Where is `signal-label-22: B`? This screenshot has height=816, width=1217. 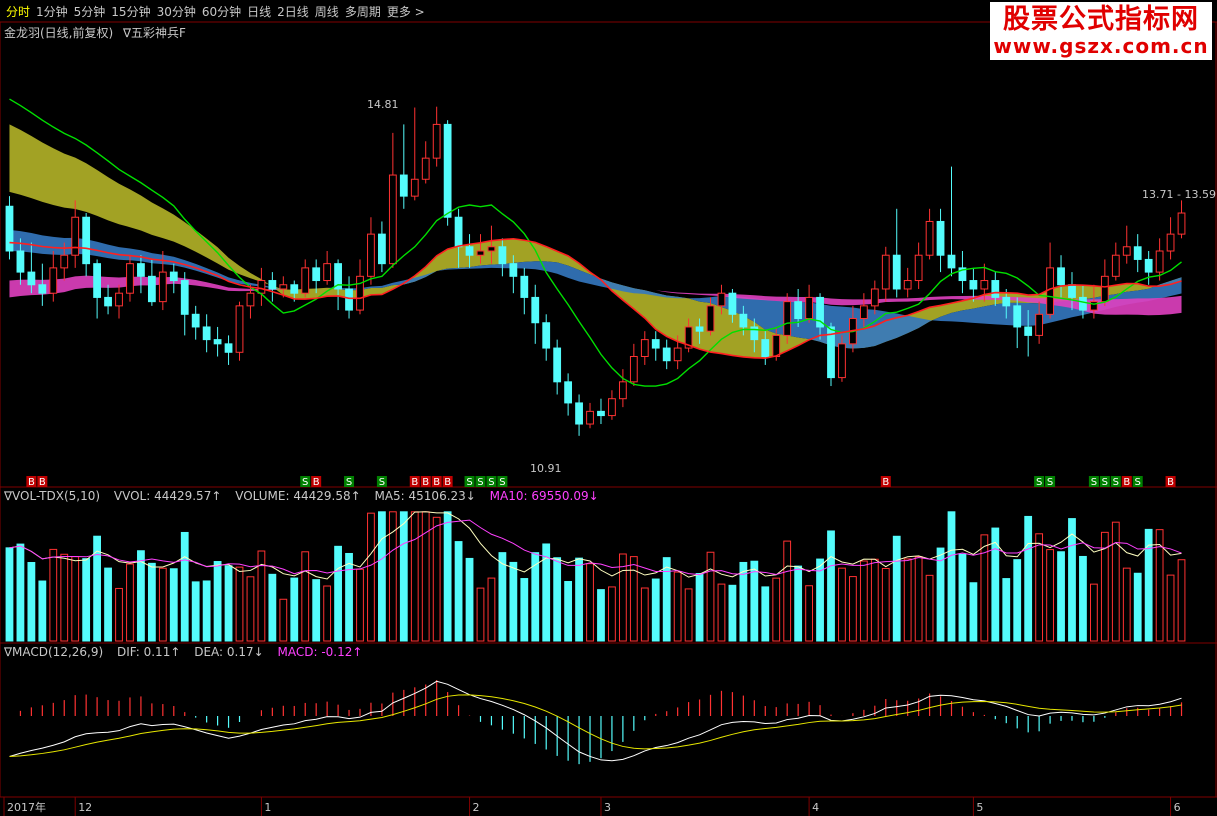
signal-label-22: B is located at coordinates (1170, 482).